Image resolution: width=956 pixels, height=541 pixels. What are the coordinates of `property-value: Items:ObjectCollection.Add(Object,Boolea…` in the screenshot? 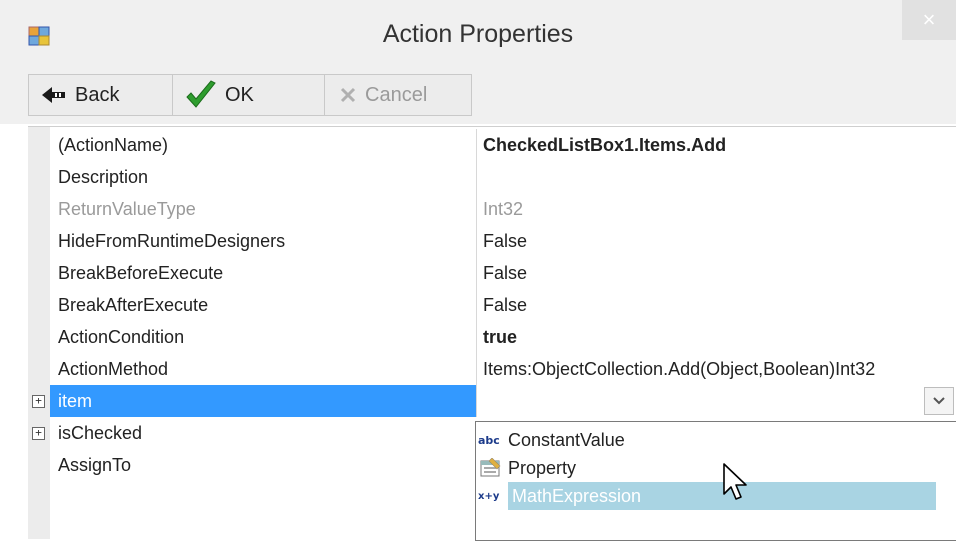 It's located at (716, 369).